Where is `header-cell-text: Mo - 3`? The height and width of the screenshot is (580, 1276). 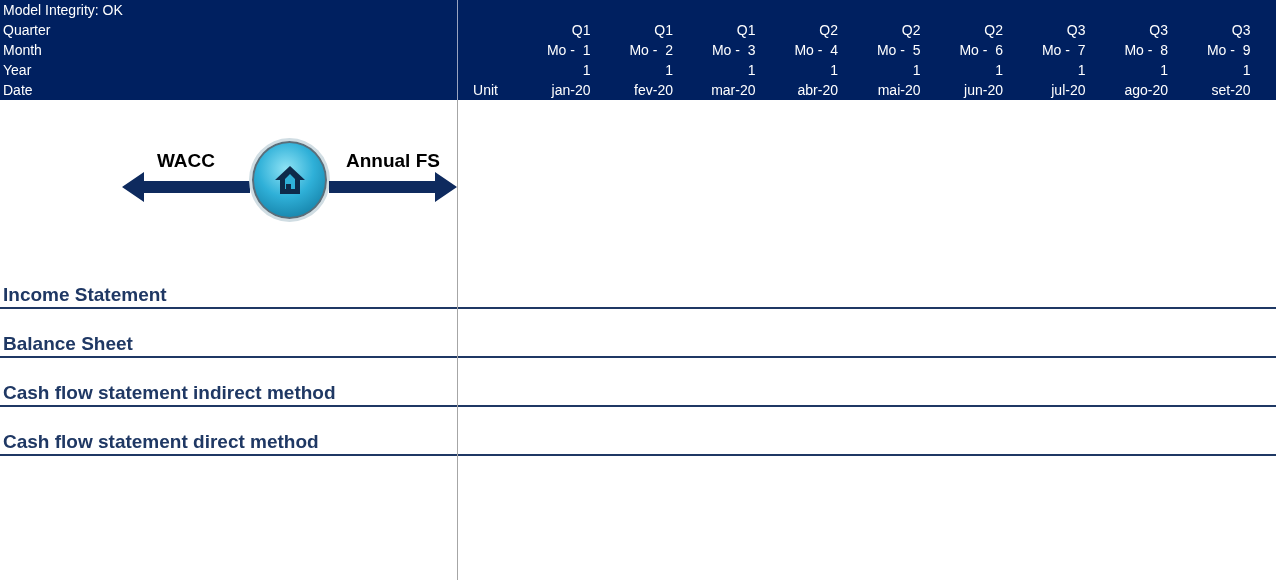
header-cell-text: Mo - 3 is located at coordinates (733, 50).